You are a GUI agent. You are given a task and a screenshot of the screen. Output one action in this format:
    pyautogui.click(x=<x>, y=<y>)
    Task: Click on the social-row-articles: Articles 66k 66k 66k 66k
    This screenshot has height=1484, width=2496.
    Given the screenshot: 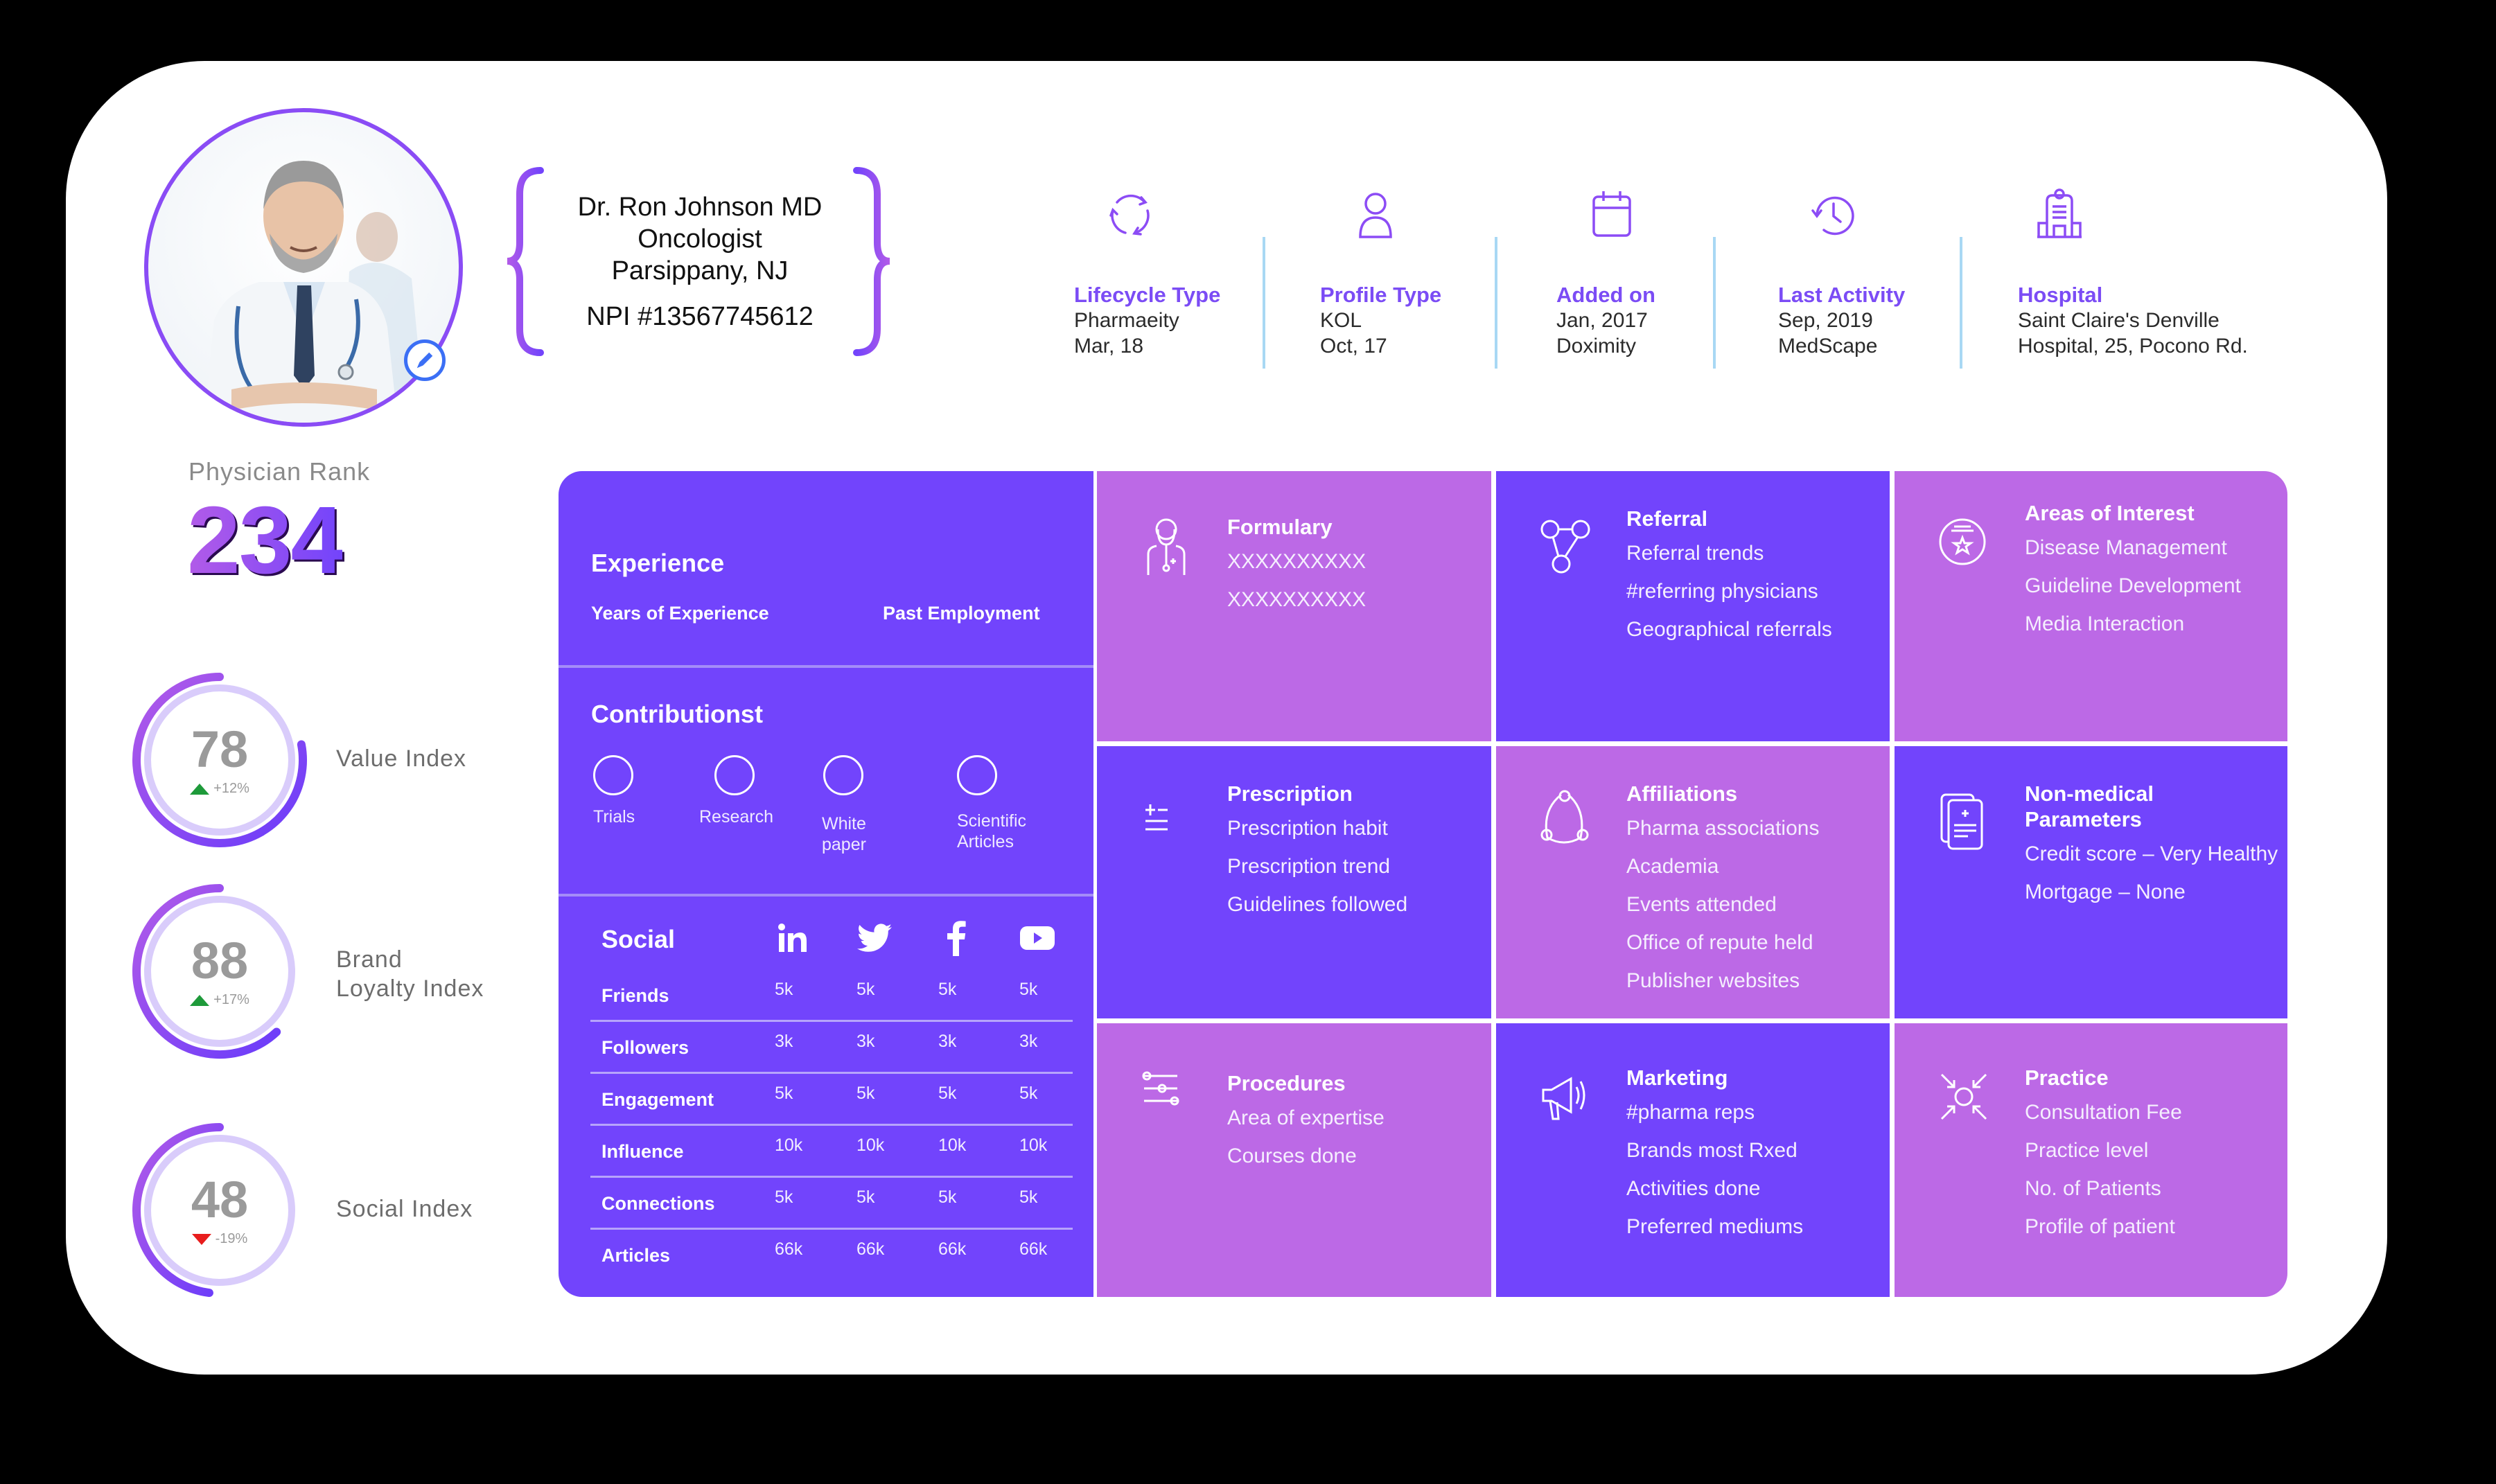 What is the action you would take?
    pyautogui.click(x=832, y=1256)
    